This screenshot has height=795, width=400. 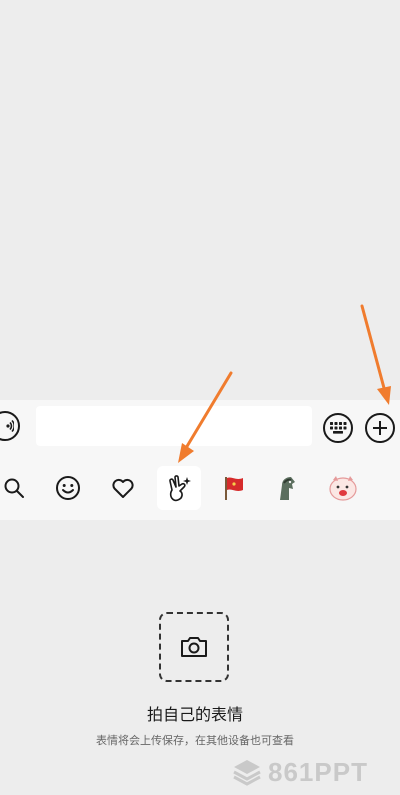 I want to click on red-flag-sticker-icon, so click(x=234, y=488).